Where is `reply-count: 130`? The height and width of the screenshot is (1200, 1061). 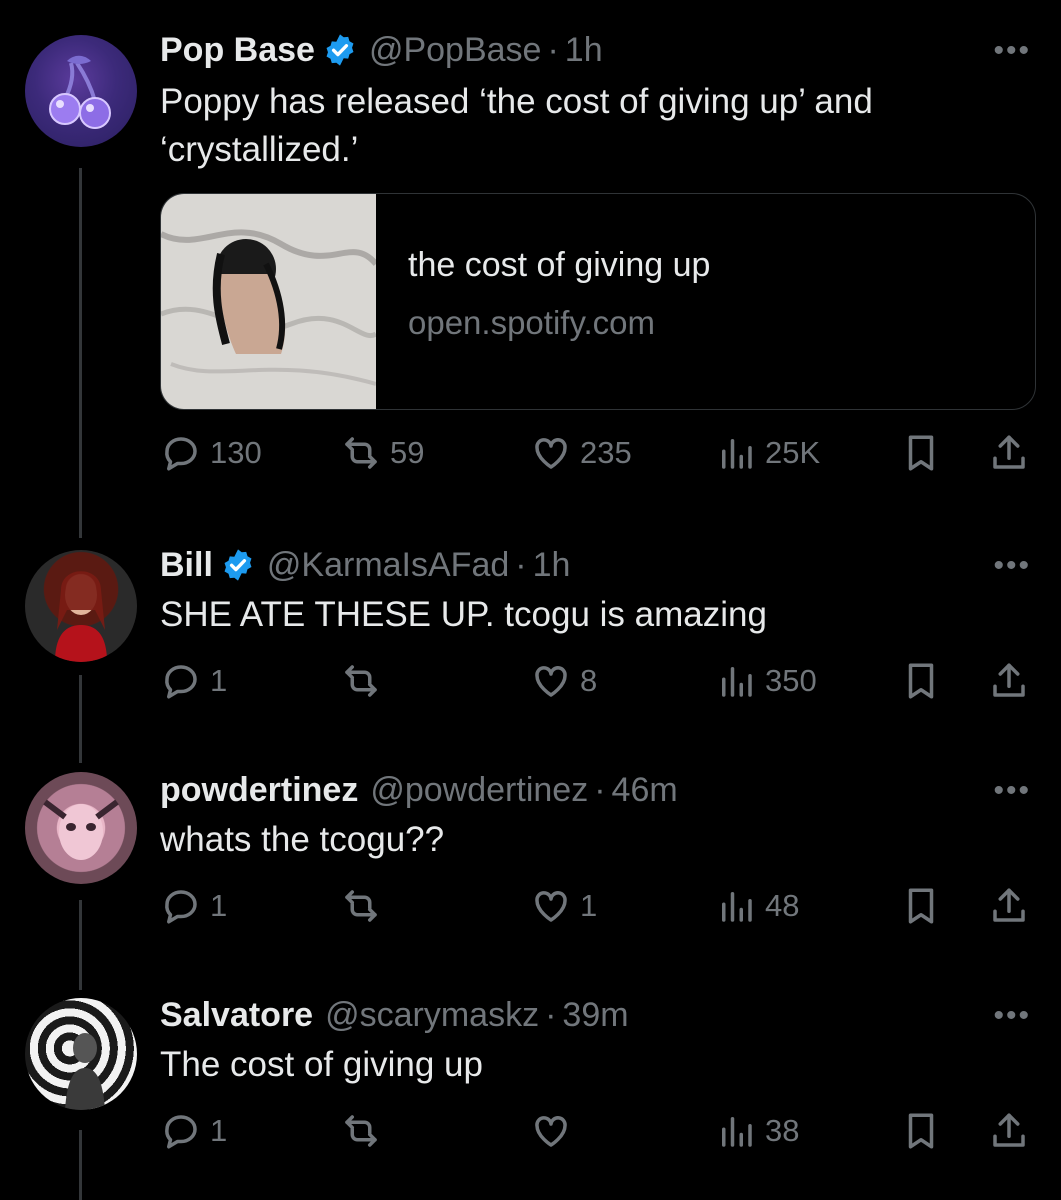
reply-count: 130 is located at coordinates (236, 452).